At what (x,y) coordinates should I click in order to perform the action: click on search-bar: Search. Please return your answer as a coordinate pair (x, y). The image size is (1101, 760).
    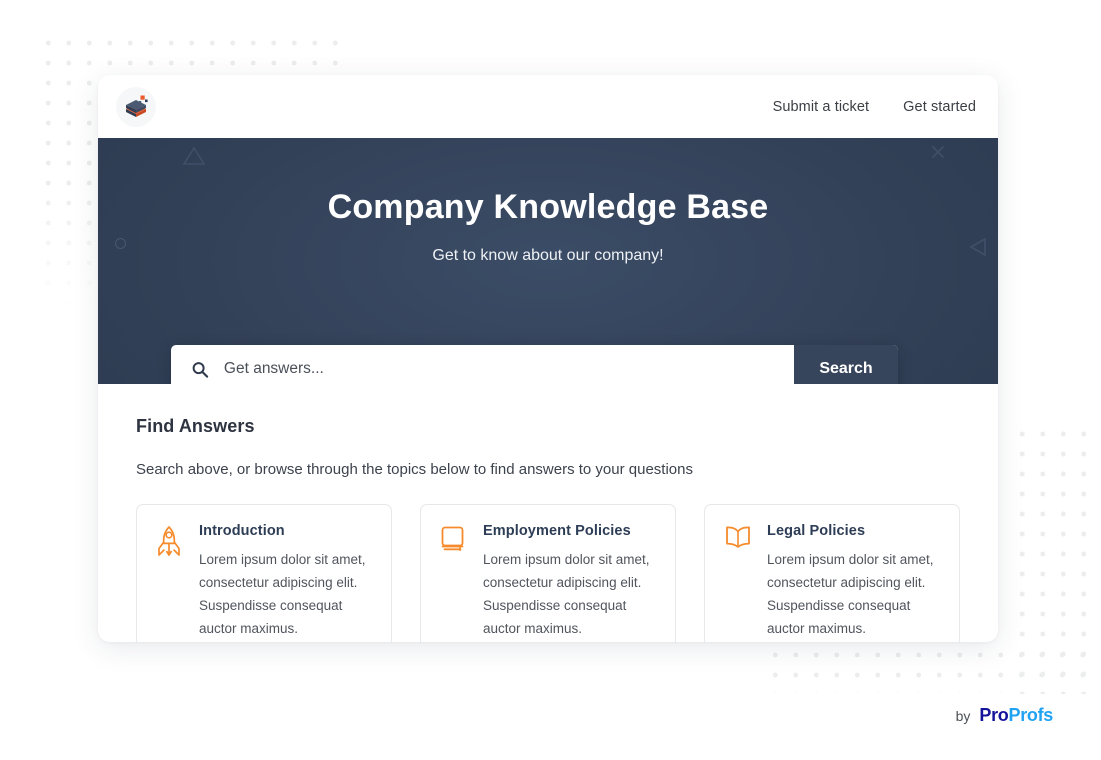
    Looking at the image, I should click on (534, 364).